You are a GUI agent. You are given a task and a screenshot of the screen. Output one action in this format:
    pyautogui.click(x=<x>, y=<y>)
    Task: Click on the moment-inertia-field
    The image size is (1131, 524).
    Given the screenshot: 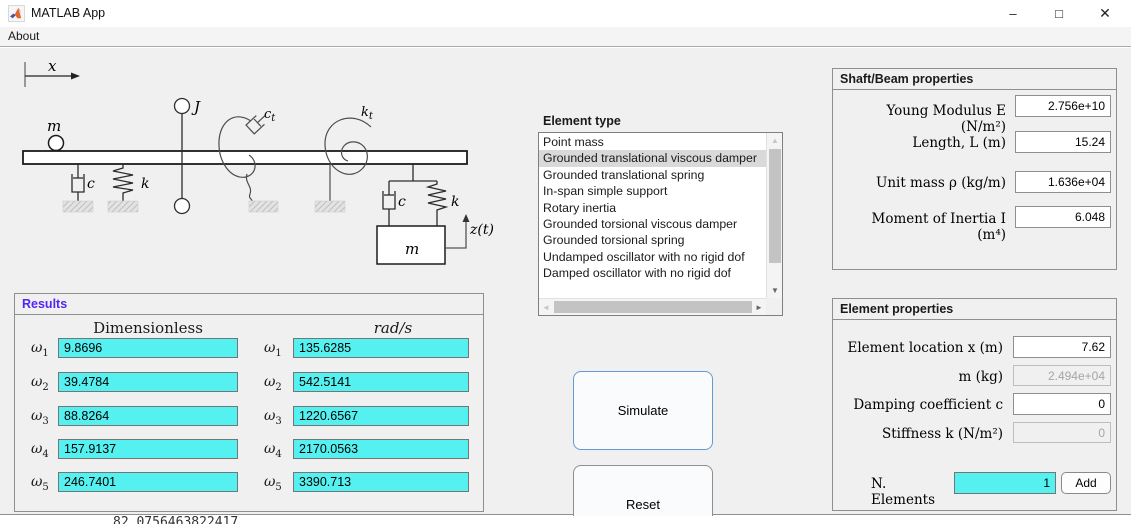 What is the action you would take?
    pyautogui.click(x=1063, y=217)
    